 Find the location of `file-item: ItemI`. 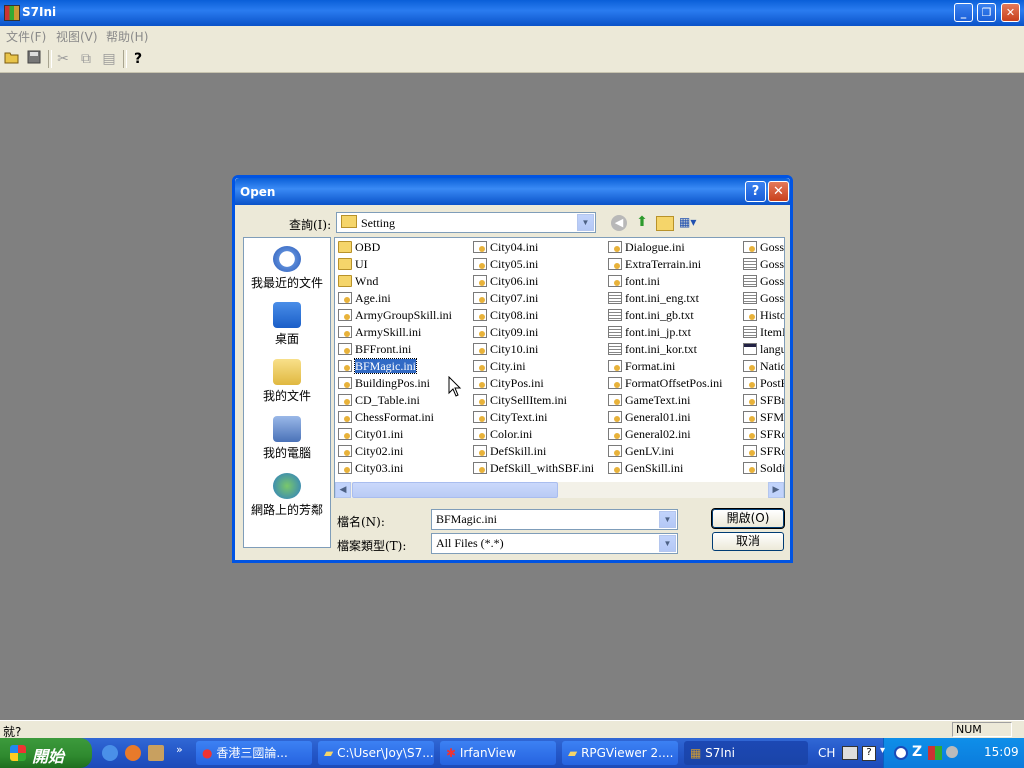

file-item: ItemI is located at coordinates (763, 332).